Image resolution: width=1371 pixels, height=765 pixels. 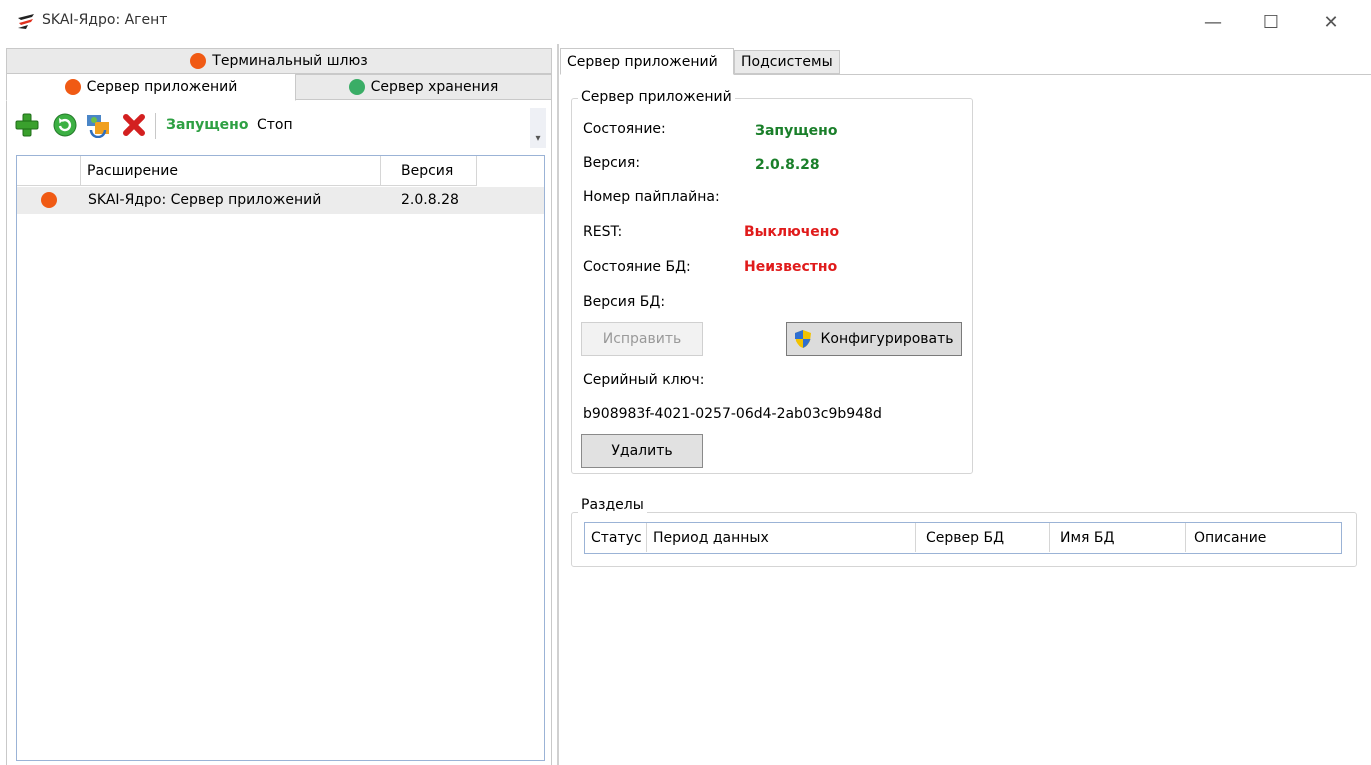 What do you see at coordinates (231, 171) in the screenshot?
I see `grid-header-extension: Расширение` at bounding box center [231, 171].